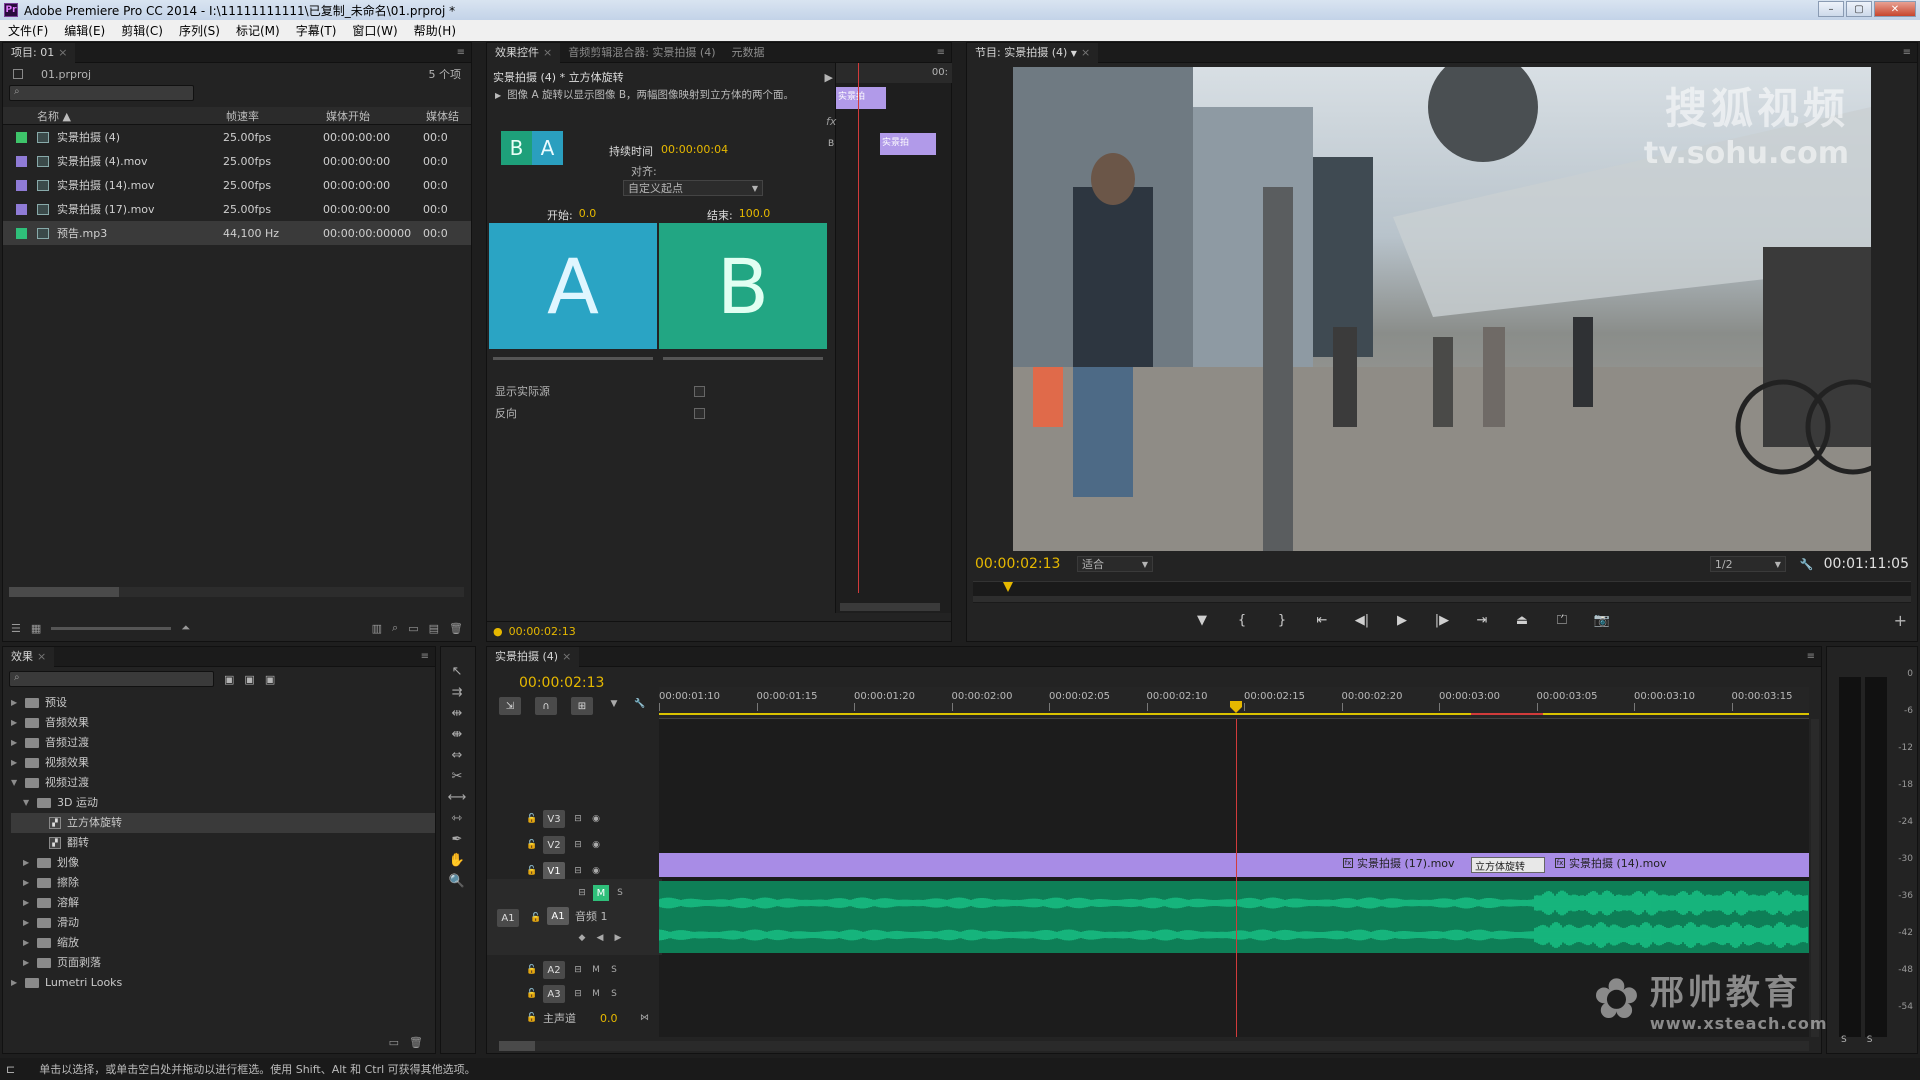 The image size is (1920, 1080). Describe the element at coordinates (1895, 9) in the screenshot. I see `close-button: ✕` at that location.